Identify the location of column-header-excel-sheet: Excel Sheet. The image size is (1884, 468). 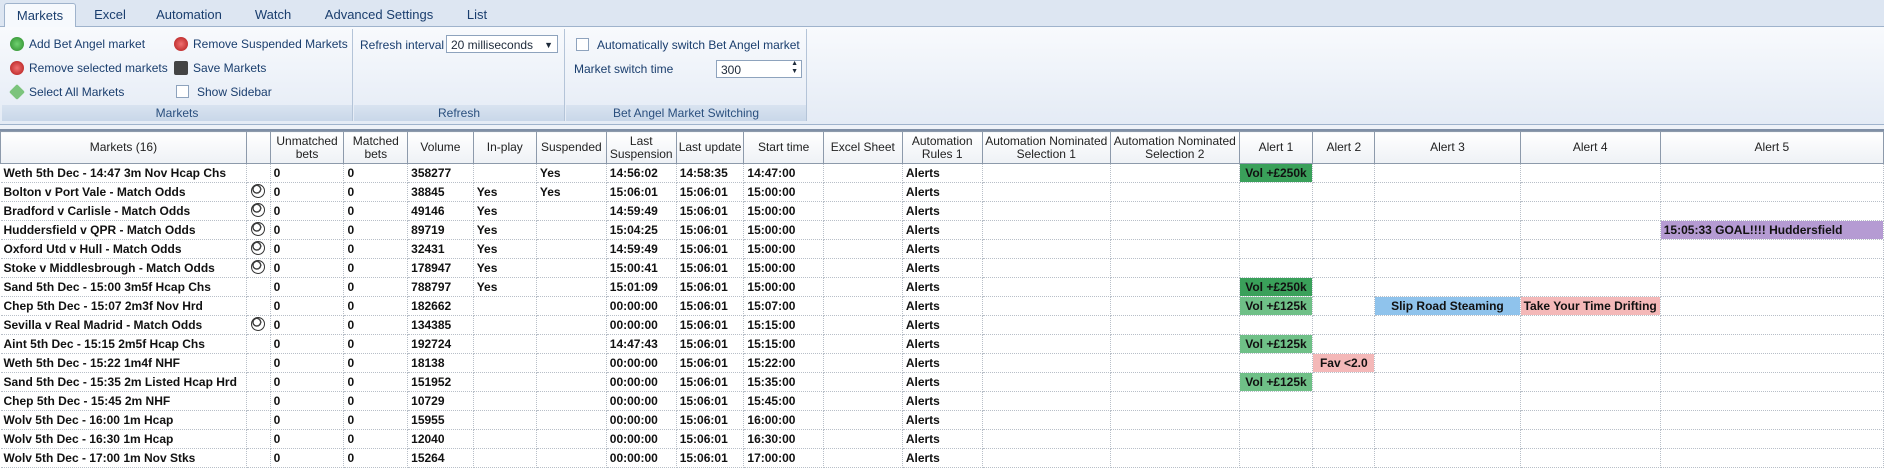
(862, 147).